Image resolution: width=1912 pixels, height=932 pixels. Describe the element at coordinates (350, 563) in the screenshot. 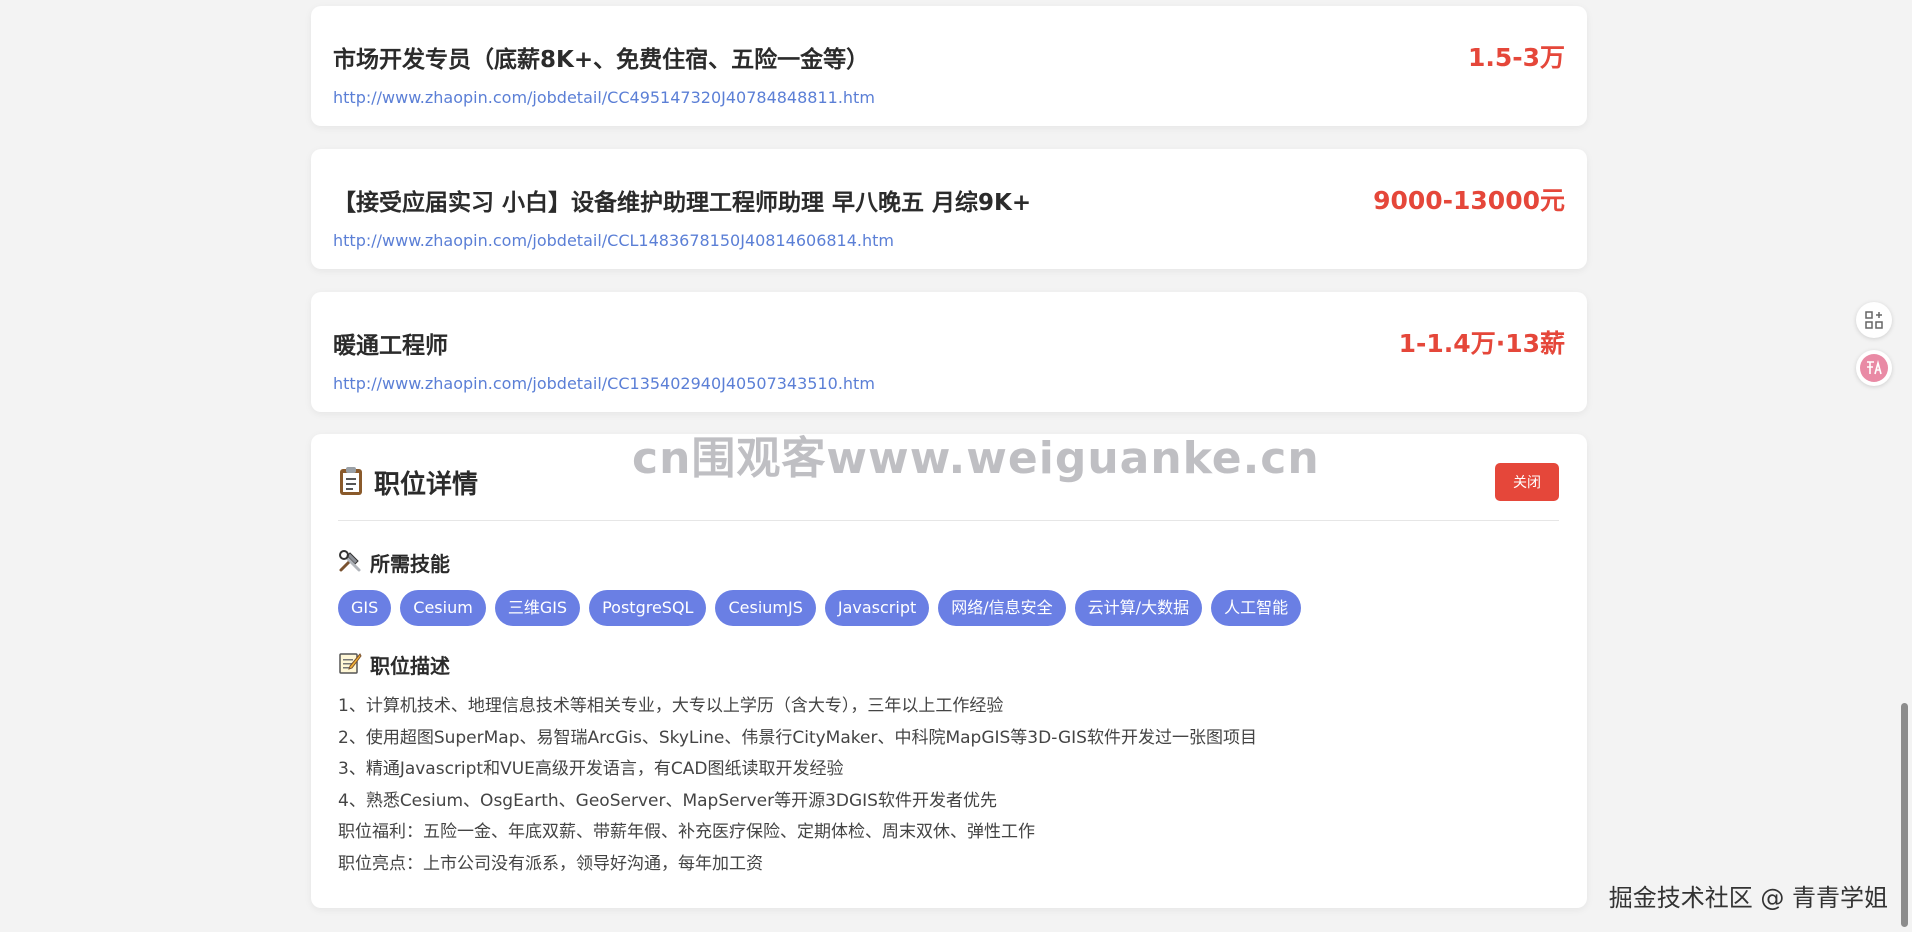

I see `tools-icon` at that location.